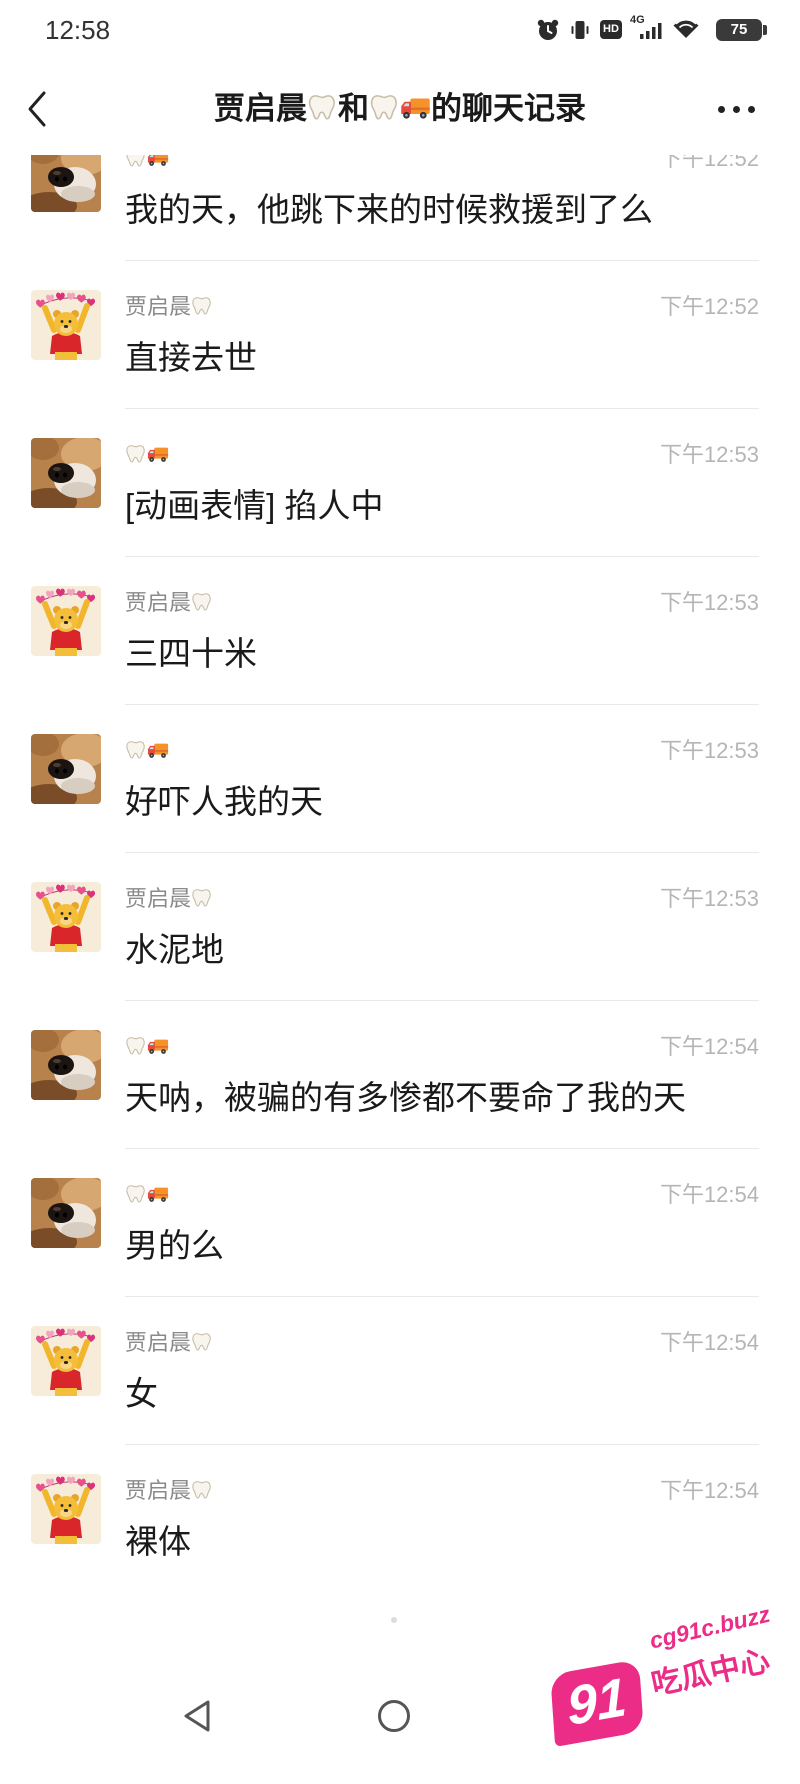 The width and height of the screenshot is (800, 1784). What do you see at coordinates (191, 653) in the screenshot?
I see `message-text: 三四十米` at bounding box center [191, 653].